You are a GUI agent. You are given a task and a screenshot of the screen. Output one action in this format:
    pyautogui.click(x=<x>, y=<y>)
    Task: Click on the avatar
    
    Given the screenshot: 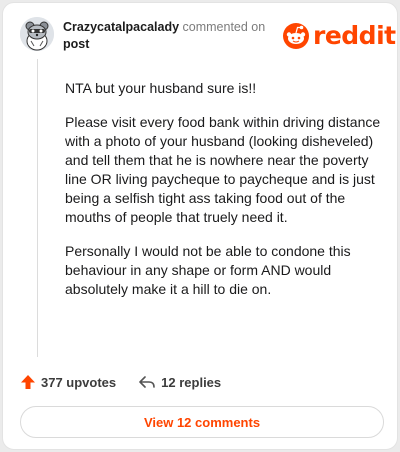 What is the action you would take?
    pyautogui.click(x=37, y=34)
    